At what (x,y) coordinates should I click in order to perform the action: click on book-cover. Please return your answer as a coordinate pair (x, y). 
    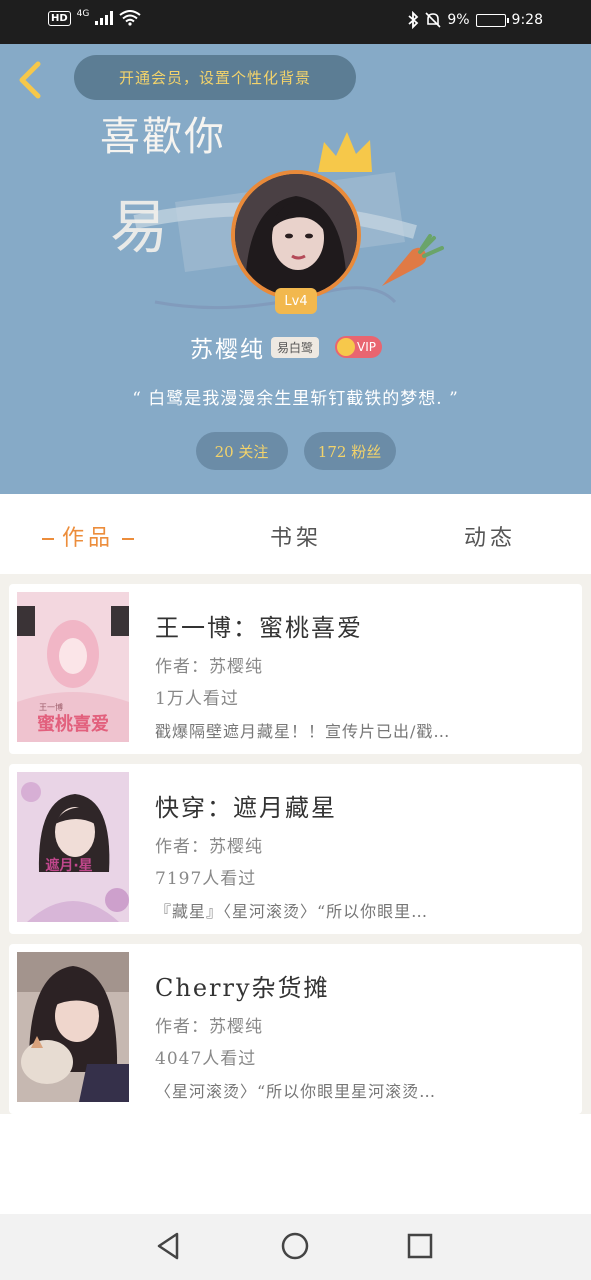
    Looking at the image, I should click on (73, 1027).